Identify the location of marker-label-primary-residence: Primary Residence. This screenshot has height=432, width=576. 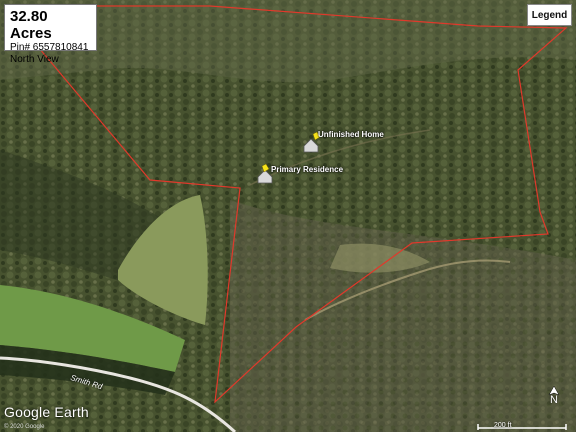
(307, 169).